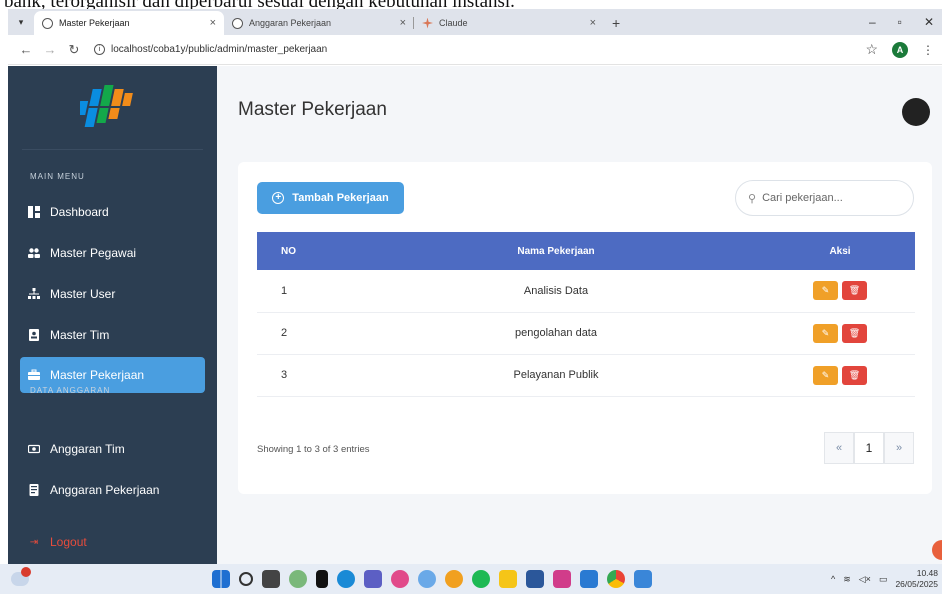 Image resolution: width=942 pixels, height=594 pixels. What do you see at coordinates (50, 49) in the screenshot?
I see `forward-icon: →` at bounding box center [50, 49].